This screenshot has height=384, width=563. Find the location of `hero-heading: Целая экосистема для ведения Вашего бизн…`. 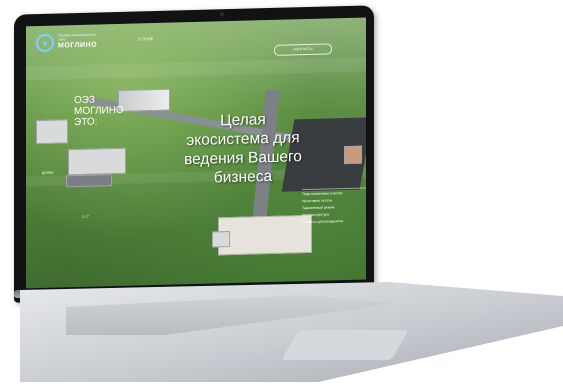

hero-heading: Целая экосистема для ведения Вашего бизн… is located at coordinates (243, 148).